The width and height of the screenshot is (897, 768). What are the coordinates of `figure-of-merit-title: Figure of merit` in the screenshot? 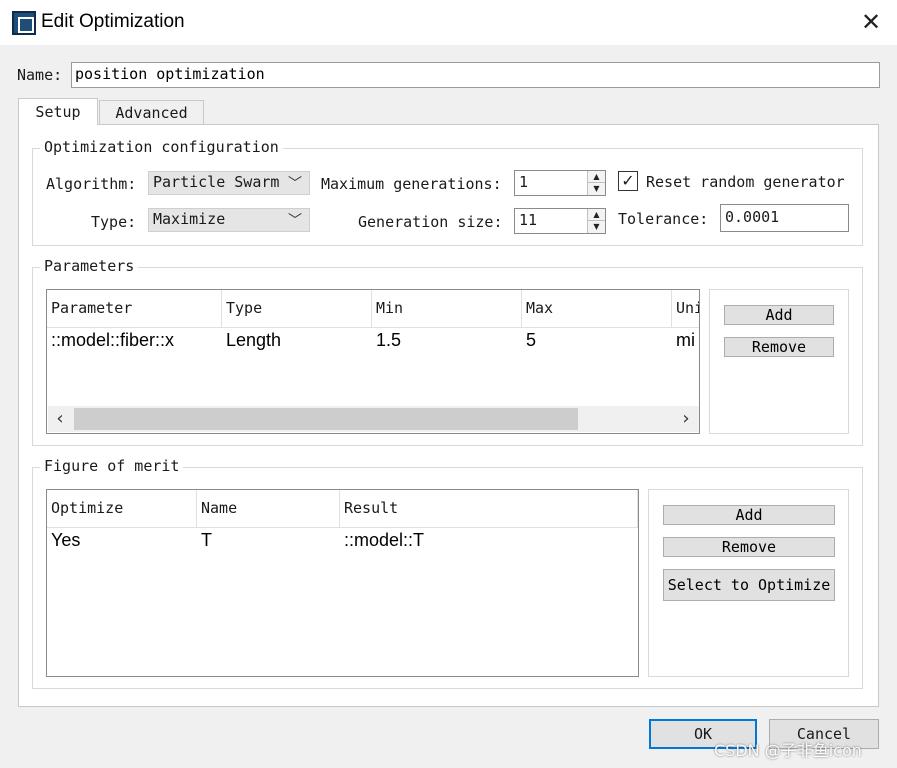 It's located at (112, 466).